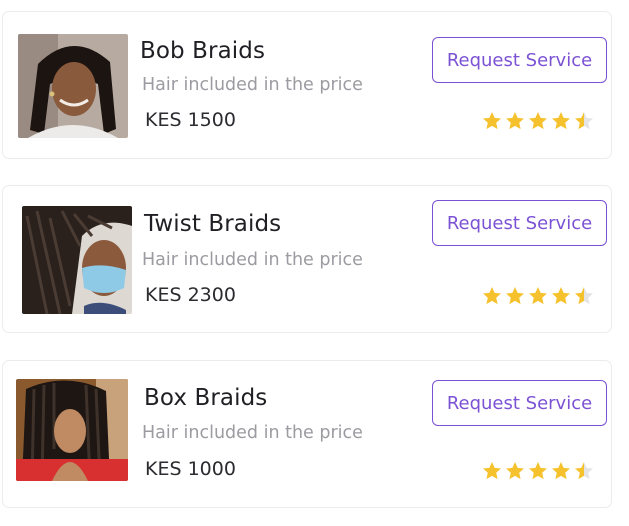 This screenshot has width=629, height=526. I want to click on bob-braids-photo, so click(73, 86).